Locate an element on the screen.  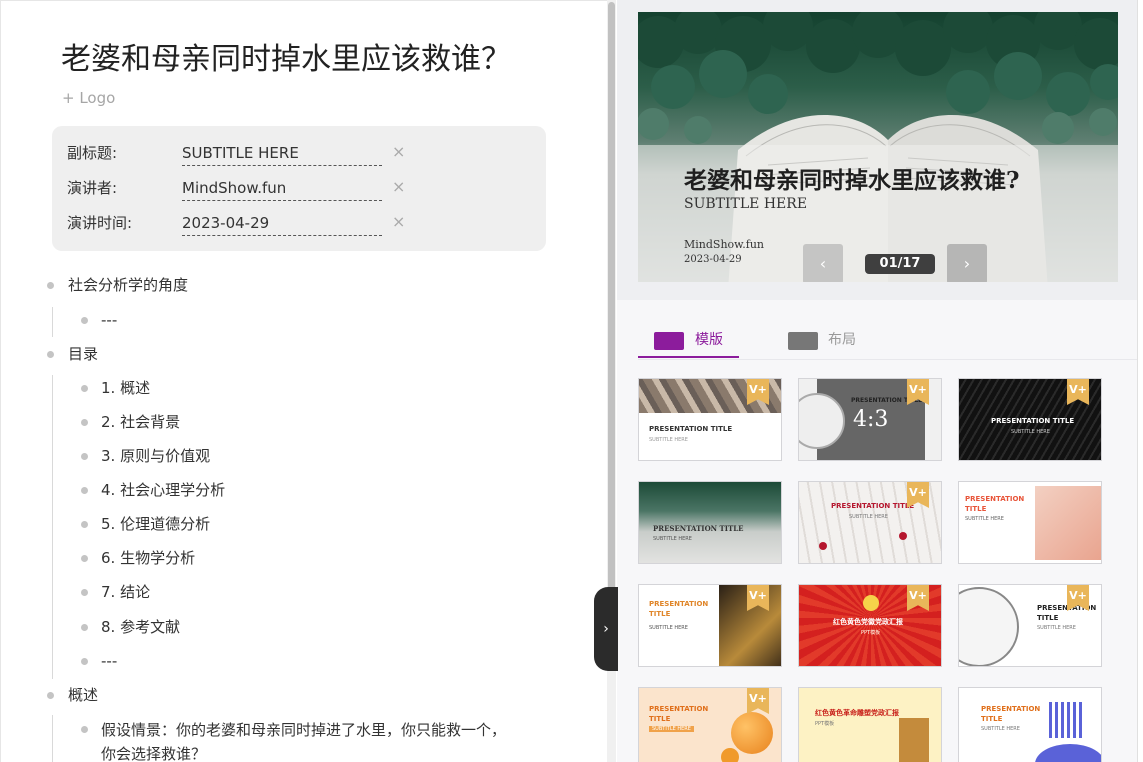
speaker-label: 演讲者: is located at coordinates (92, 188).